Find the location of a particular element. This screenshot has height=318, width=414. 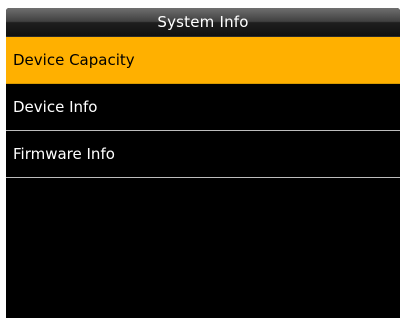

title-bar: System Info is located at coordinates (203, 22).